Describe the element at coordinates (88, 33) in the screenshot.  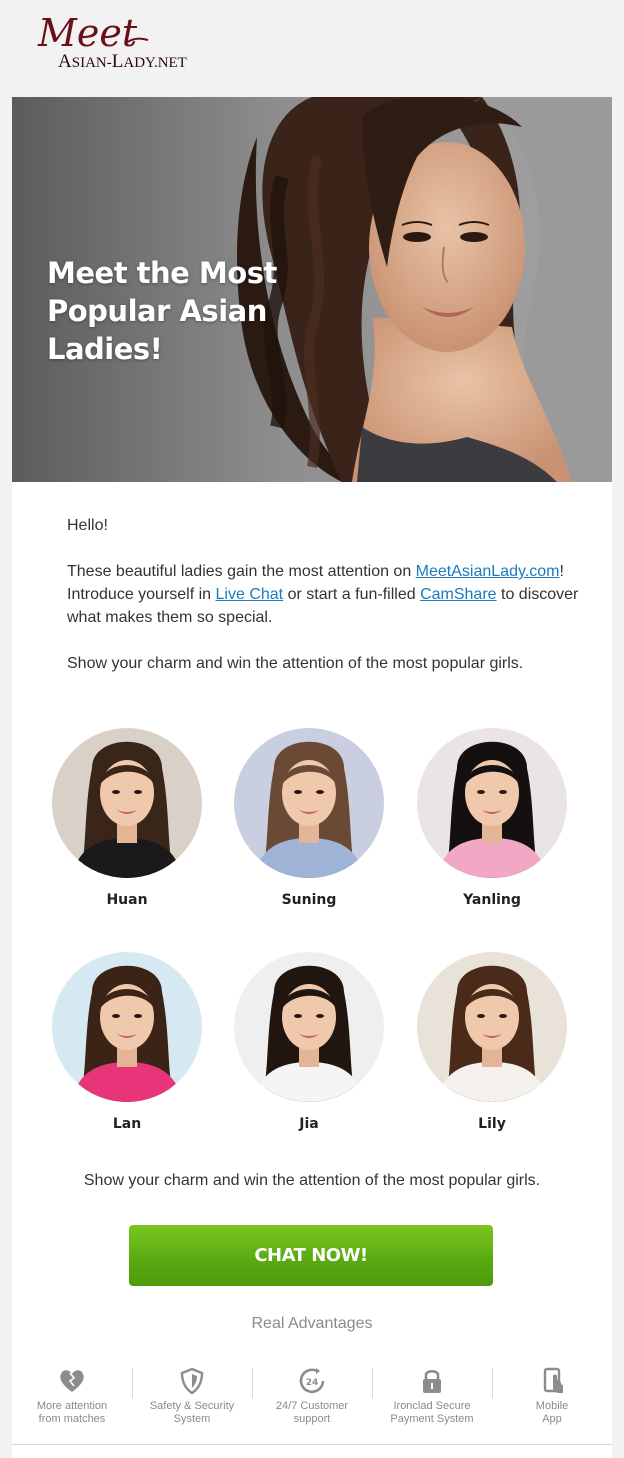
I see `logo-script: Meet` at that location.